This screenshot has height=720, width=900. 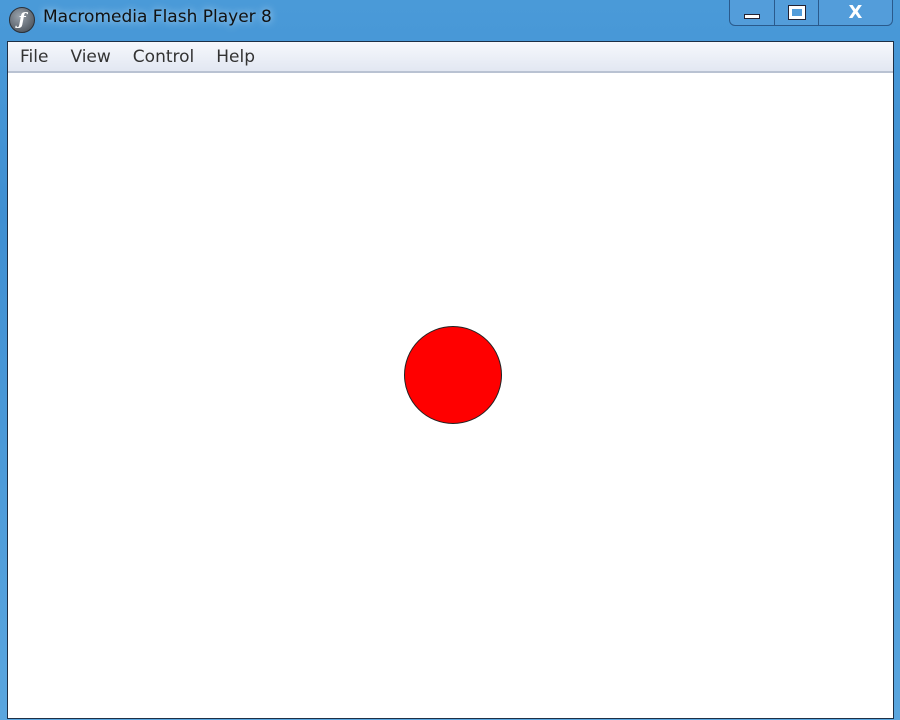 What do you see at coordinates (90, 56) in the screenshot?
I see `menu-view: View` at bounding box center [90, 56].